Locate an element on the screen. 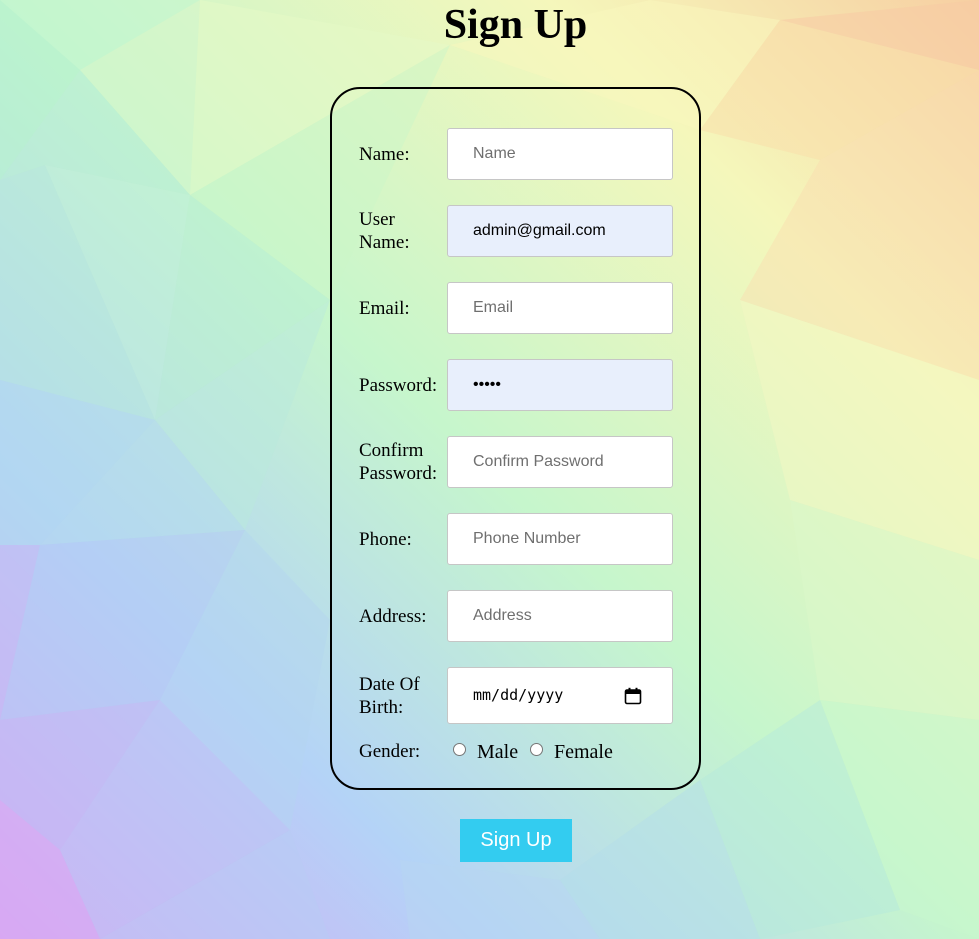 This screenshot has height=939, width=979. dob-label: Date Of Birth: is located at coordinates (389, 696).